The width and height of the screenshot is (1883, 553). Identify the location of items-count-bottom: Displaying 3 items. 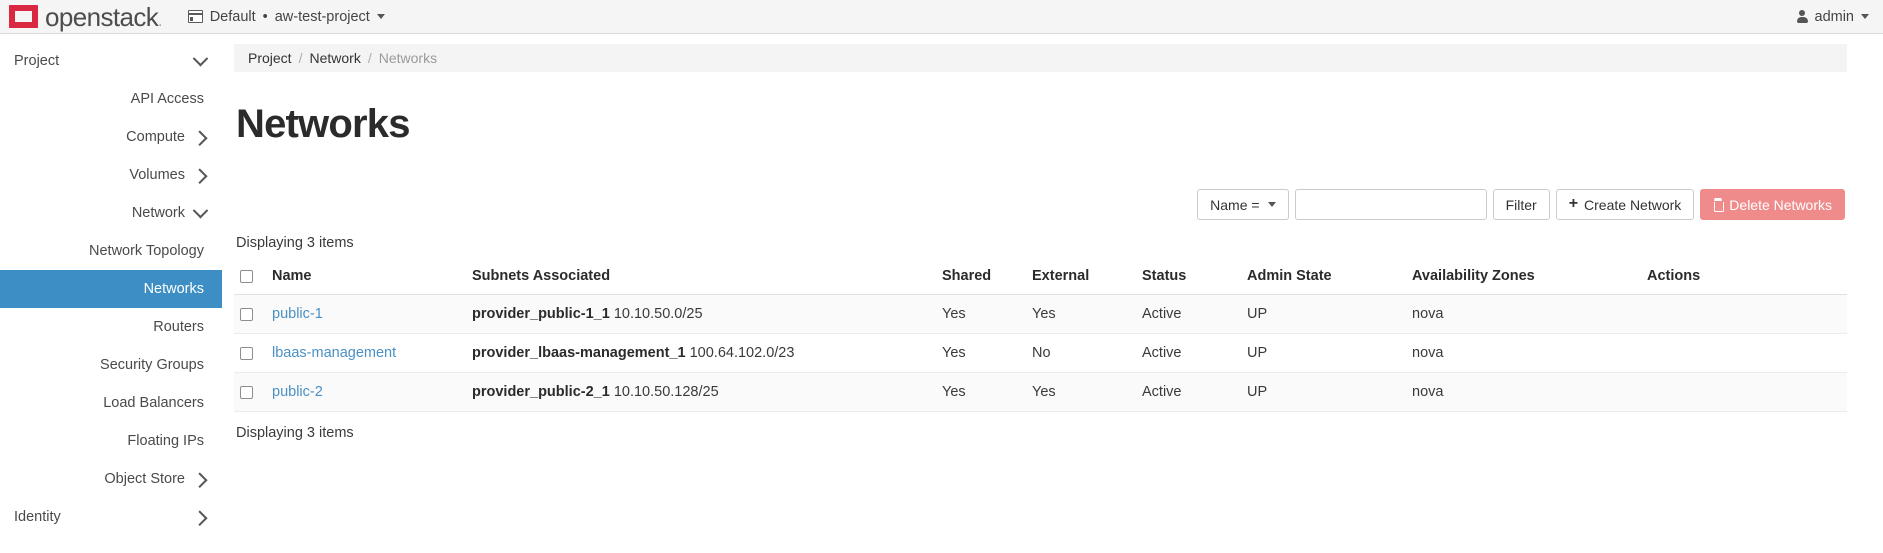
(295, 433).